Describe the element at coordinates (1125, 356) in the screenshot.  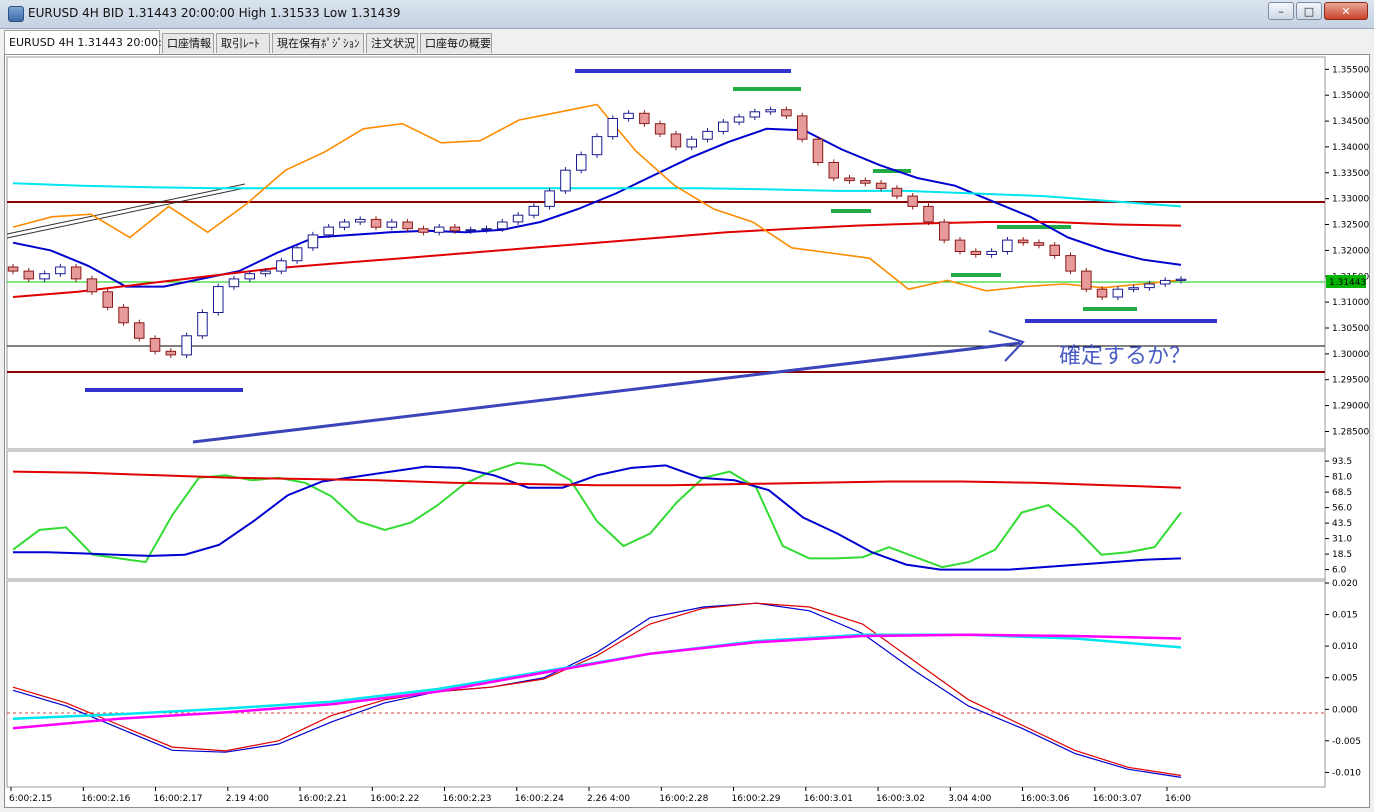
I see `annotation-text: 確定するか？` at that location.